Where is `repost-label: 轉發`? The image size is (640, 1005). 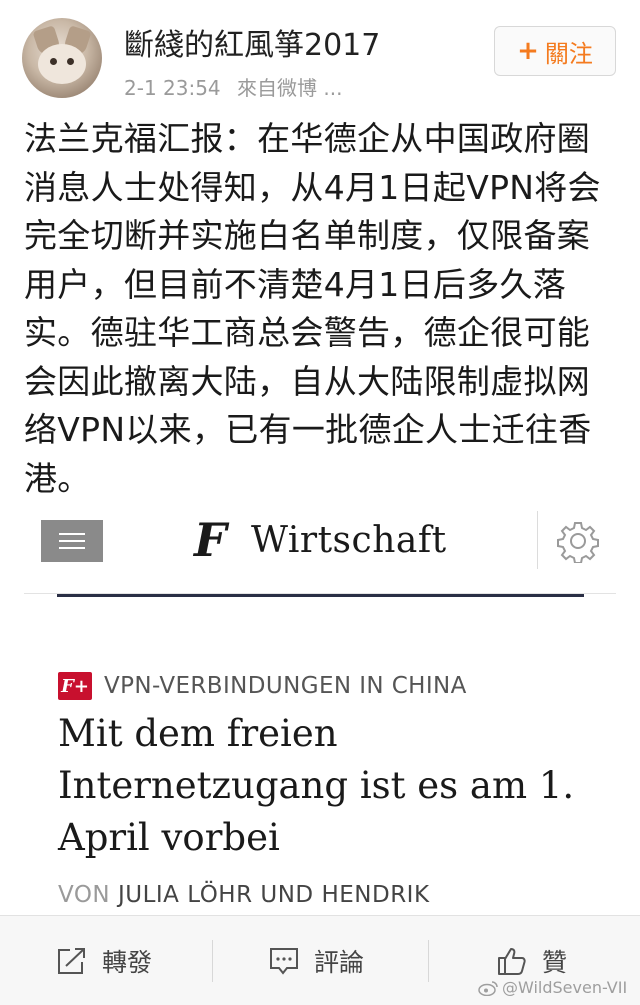
repost-label: 轉發 is located at coordinates (127, 962).